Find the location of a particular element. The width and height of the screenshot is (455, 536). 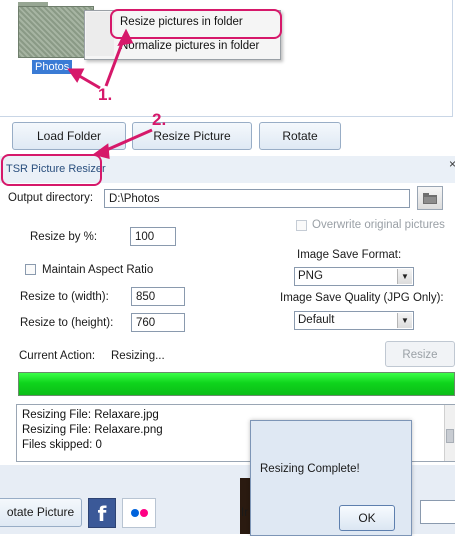

annotation-2: 2. is located at coordinates (159, 119).